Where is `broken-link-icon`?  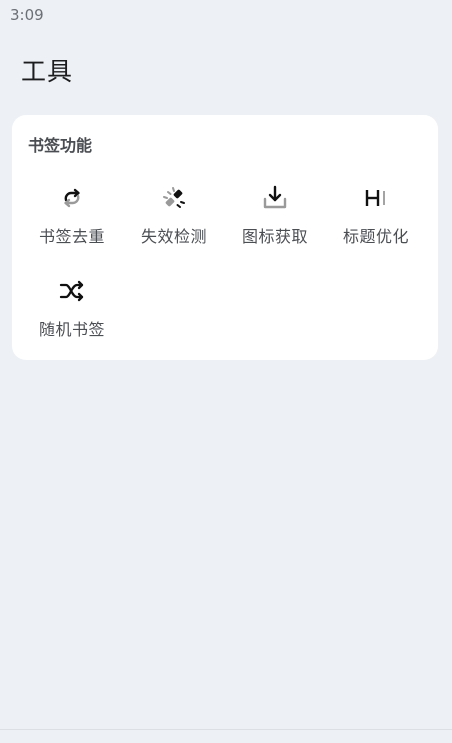
broken-link-icon is located at coordinates (174, 198).